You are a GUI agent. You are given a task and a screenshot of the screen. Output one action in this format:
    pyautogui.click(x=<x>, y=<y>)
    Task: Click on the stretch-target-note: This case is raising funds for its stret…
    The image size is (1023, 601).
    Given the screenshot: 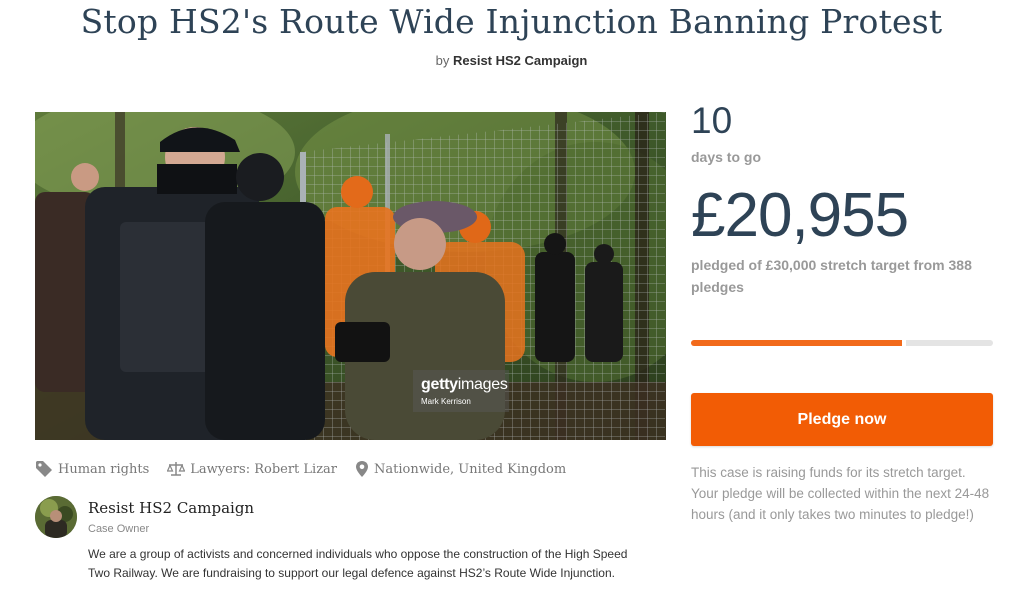 What is the action you would take?
    pyautogui.click(x=840, y=493)
    